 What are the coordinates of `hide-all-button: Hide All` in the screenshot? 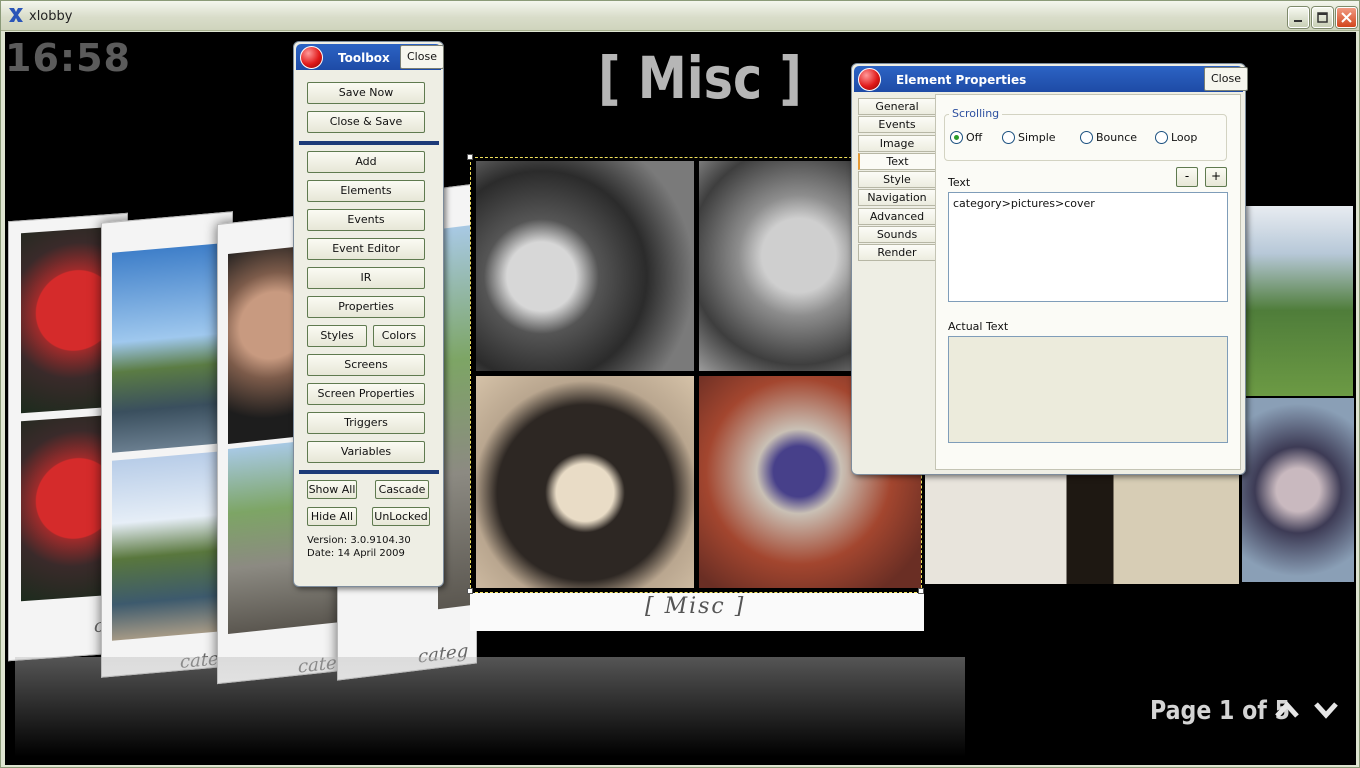 It's located at (332, 516).